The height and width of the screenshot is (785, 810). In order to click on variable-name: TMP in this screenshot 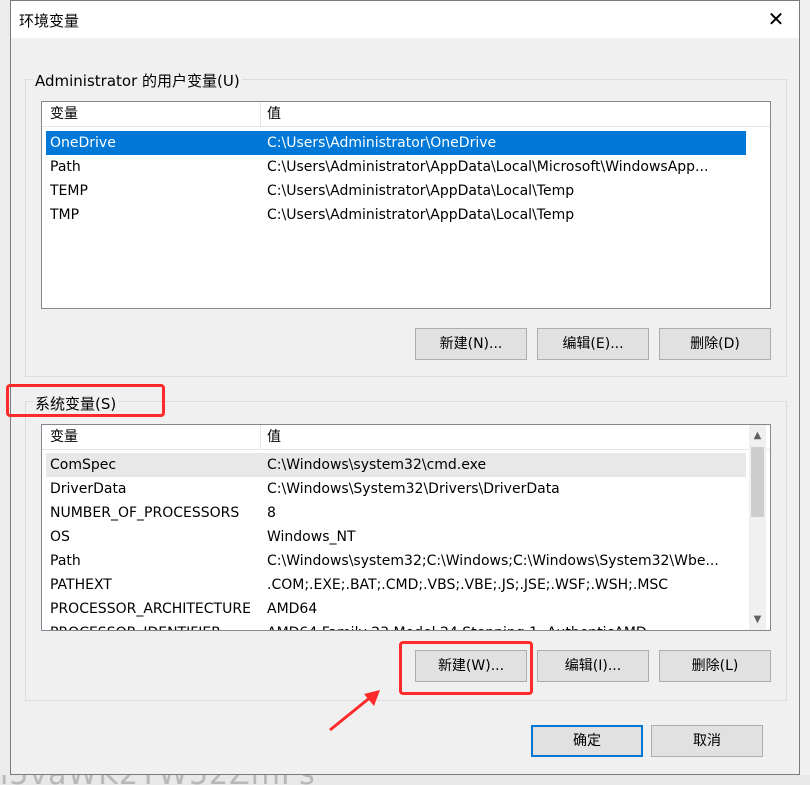, I will do `click(65, 215)`.